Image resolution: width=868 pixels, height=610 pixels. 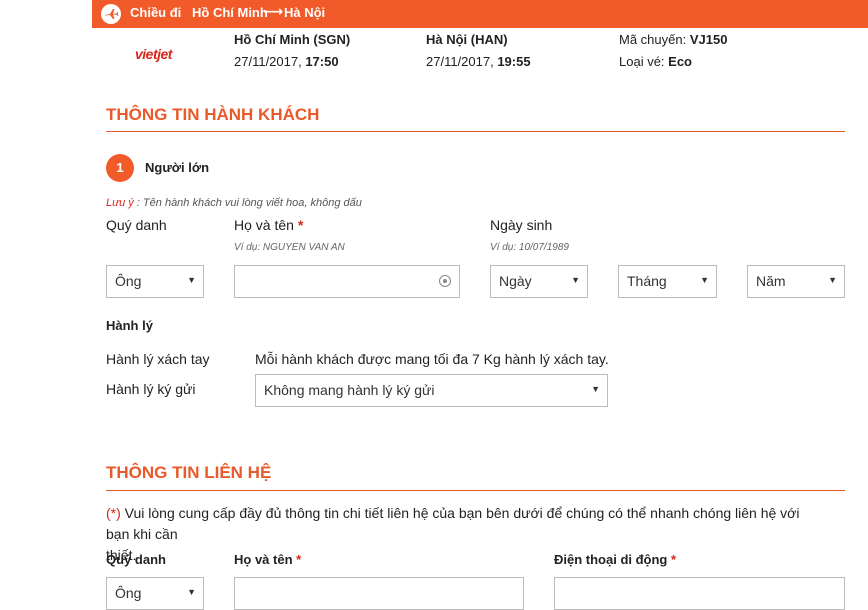 I want to click on checked-baggage-select: Không mang hành lý ký gửi ▼, so click(x=431, y=390).